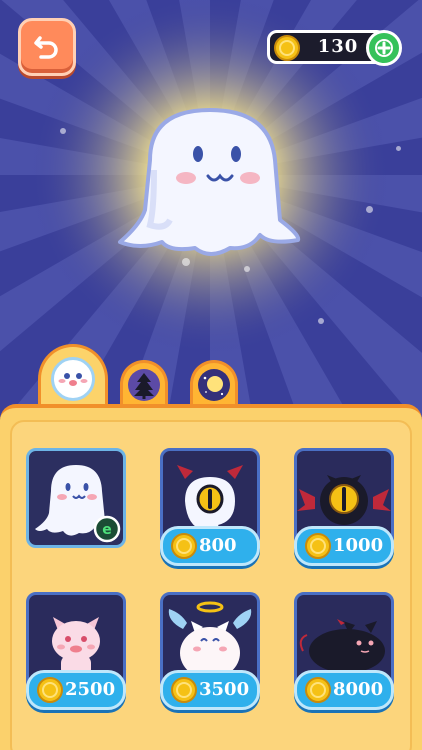 The image size is (422, 750). I want to click on owned-check-icon: e, so click(107, 529).